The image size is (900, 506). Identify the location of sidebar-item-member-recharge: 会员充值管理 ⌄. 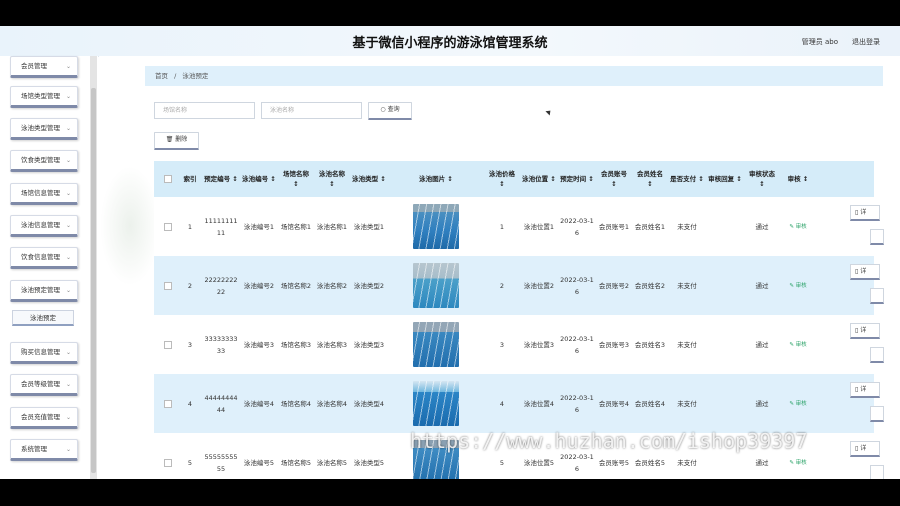
(44, 418).